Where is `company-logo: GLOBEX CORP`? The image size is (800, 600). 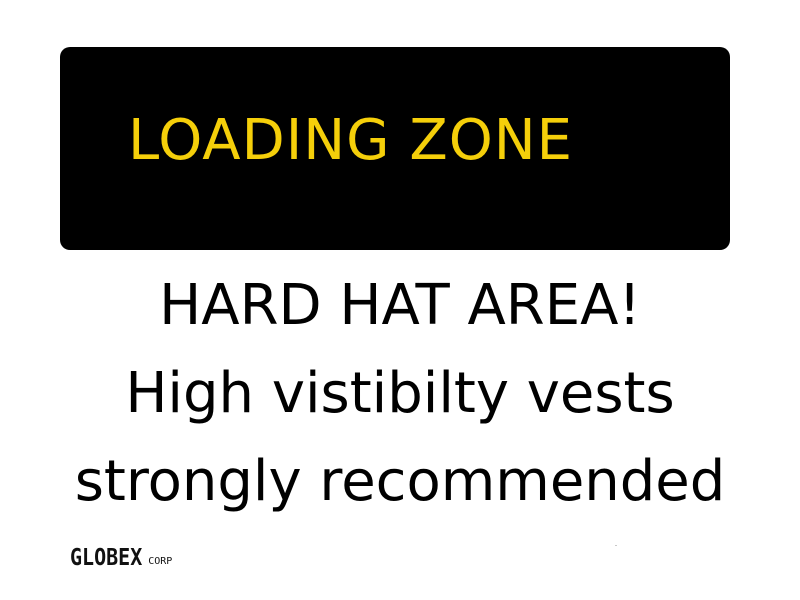 company-logo: GLOBEX CORP is located at coordinates (121, 557).